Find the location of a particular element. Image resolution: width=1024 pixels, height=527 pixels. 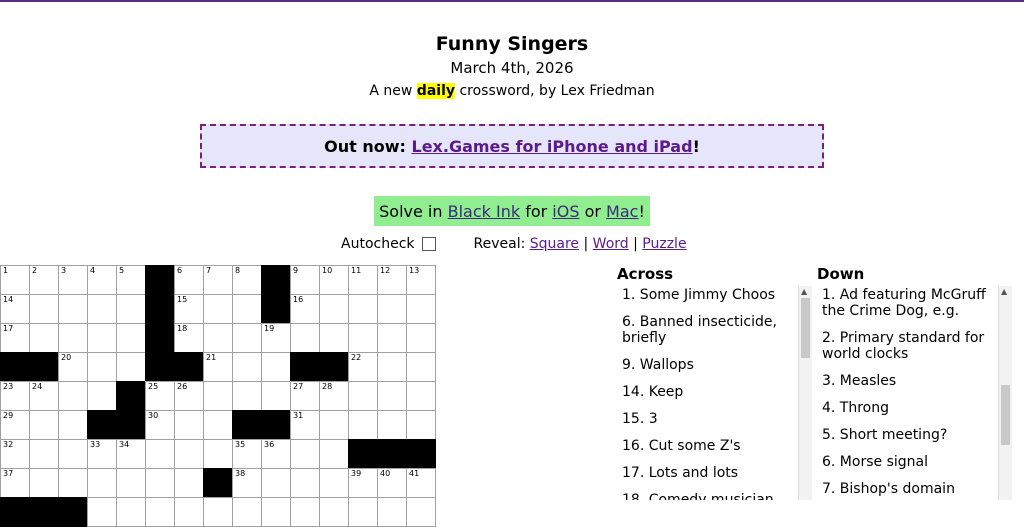

grid-cell: 38 is located at coordinates (247, 483).